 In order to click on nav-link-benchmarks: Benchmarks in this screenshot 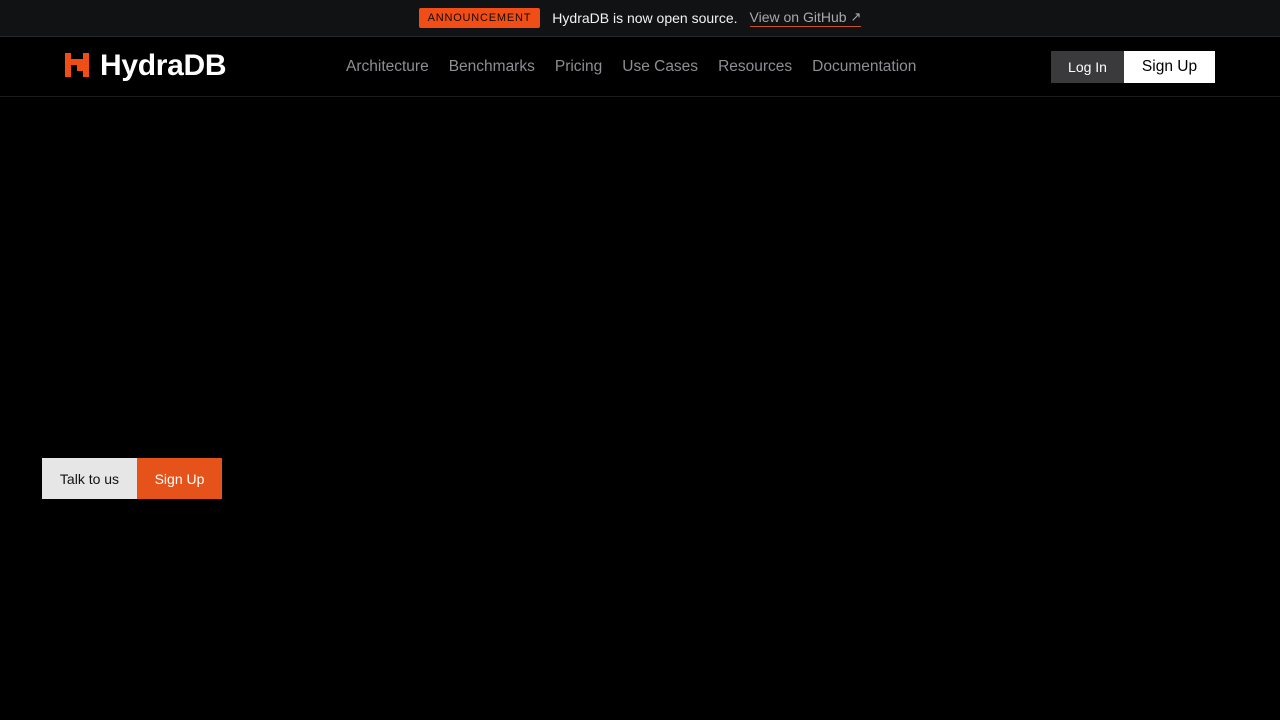, I will do `click(492, 67)`.